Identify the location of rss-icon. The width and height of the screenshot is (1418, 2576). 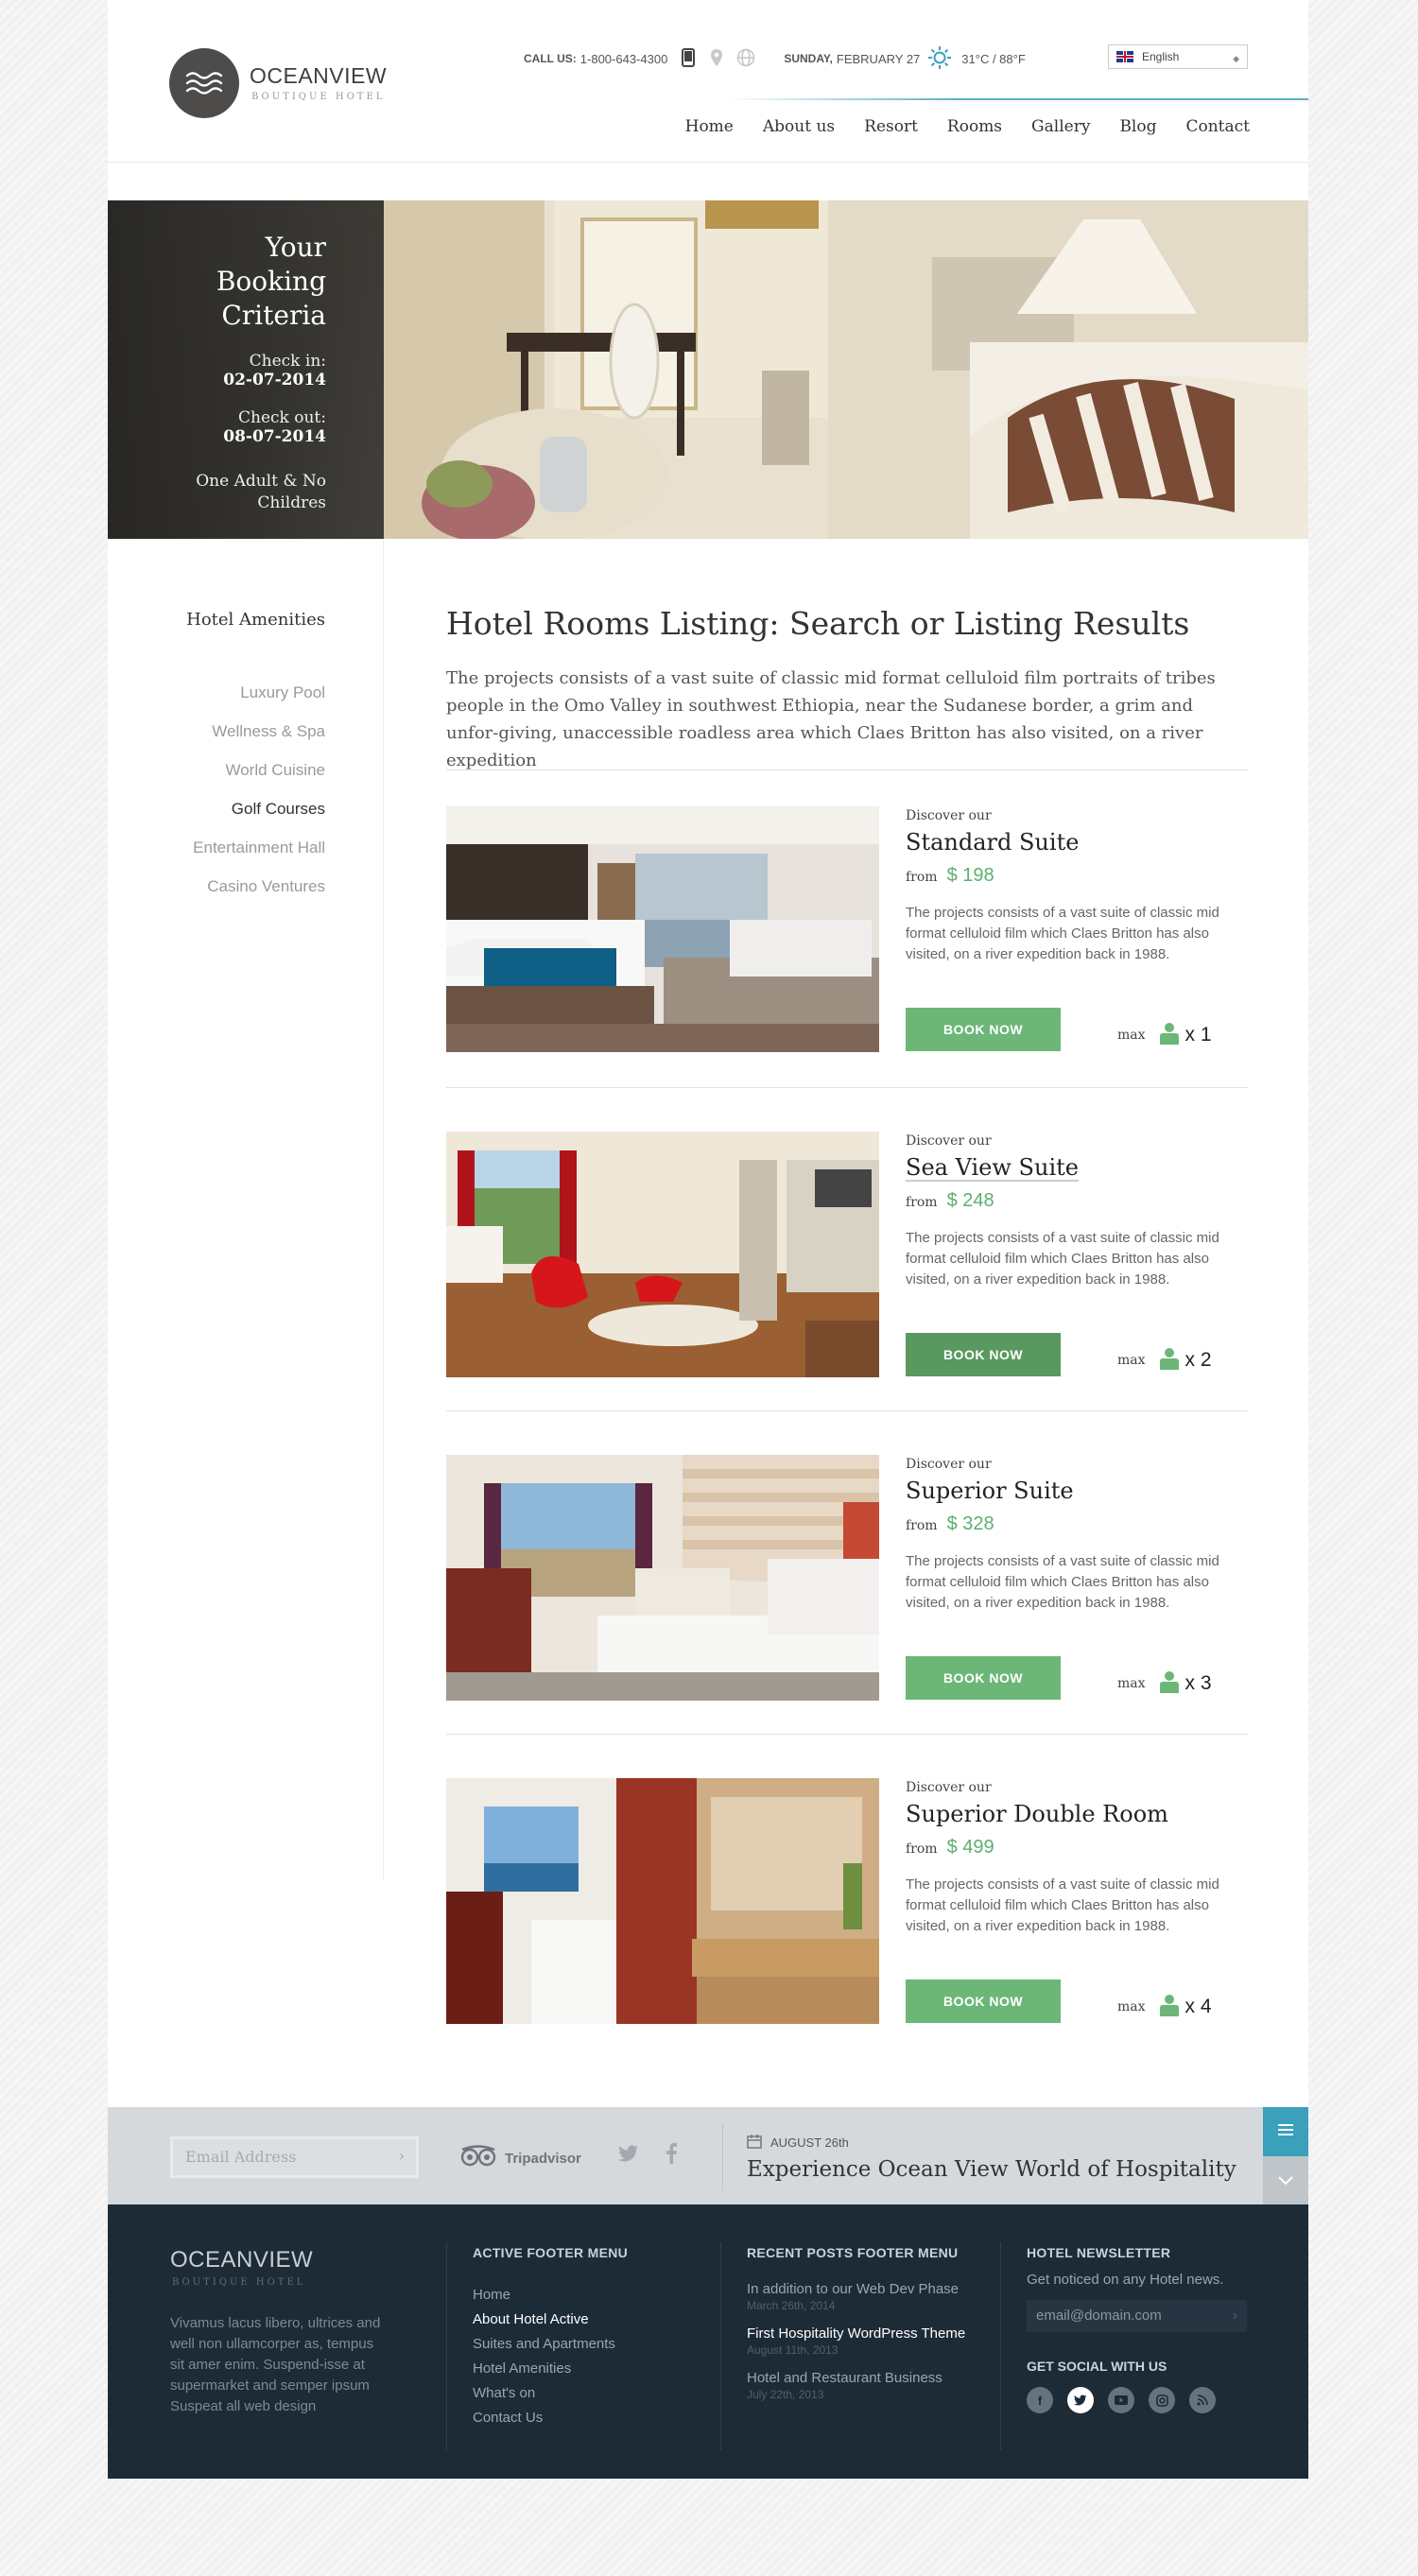
(1202, 2400).